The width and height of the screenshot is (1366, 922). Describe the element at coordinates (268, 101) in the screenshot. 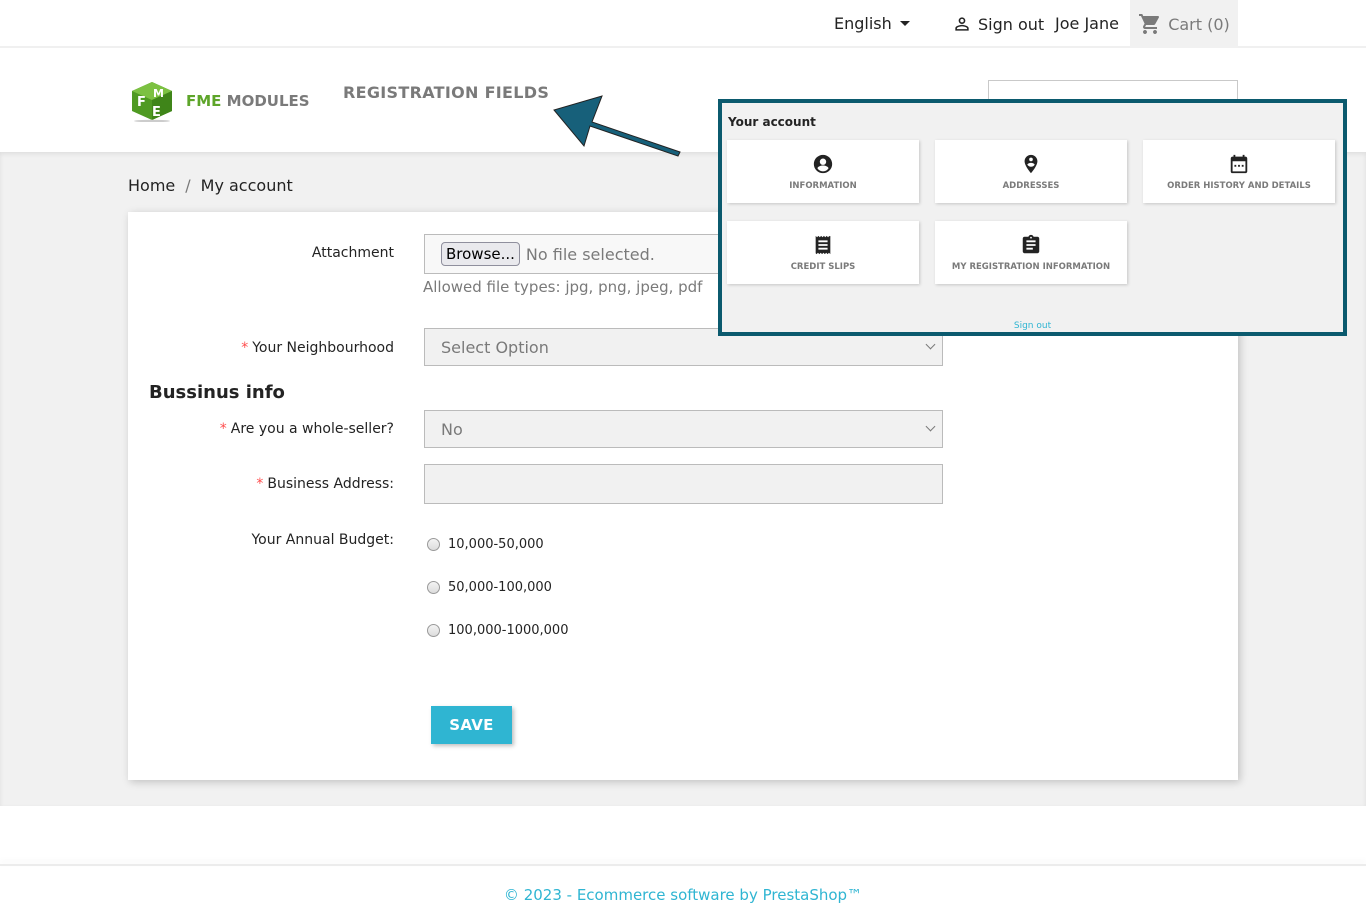

I see `logo-text-modules: MODULES` at that location.